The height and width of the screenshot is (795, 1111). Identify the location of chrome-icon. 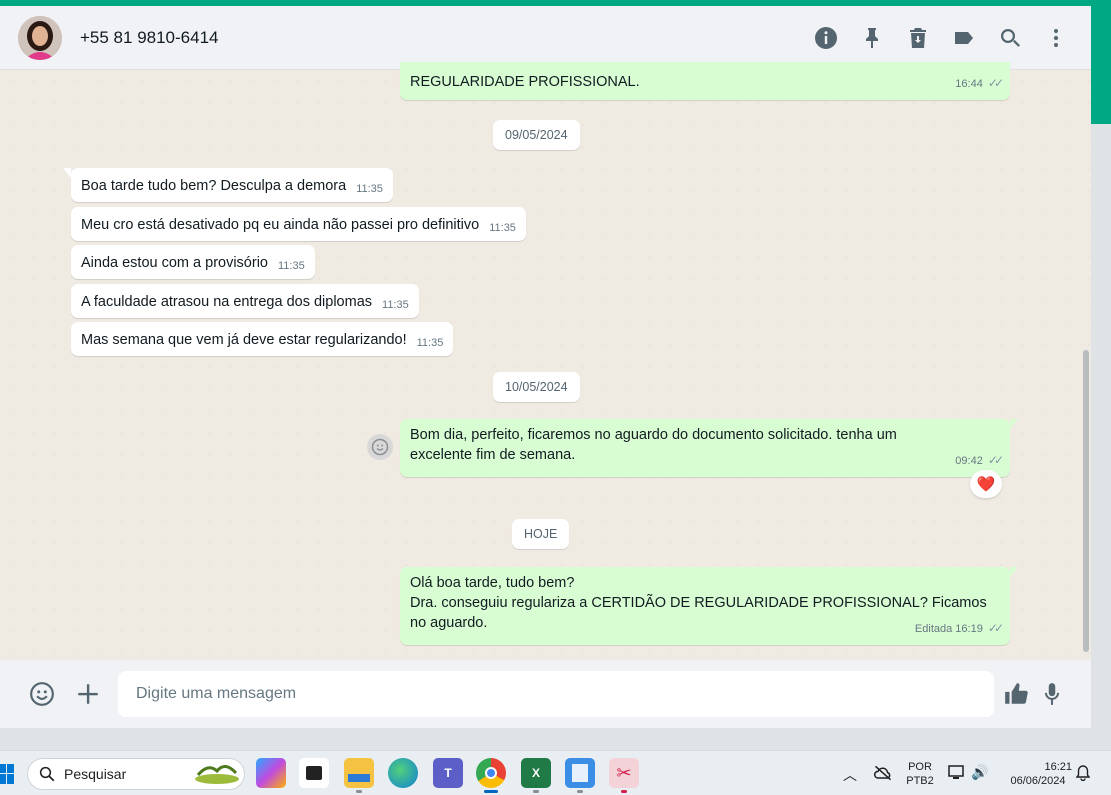
(491, 773).